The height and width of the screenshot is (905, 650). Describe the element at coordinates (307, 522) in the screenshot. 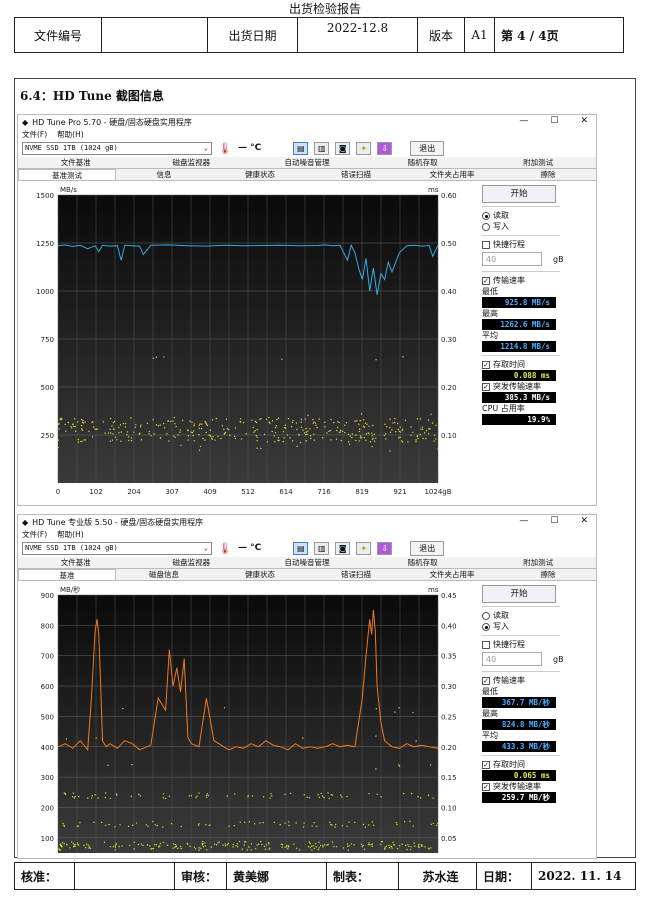

I see `window-titlebar: ◆ HD Tune 专业版 5.50 - 硬盘/固态硬盘实用程序 — ☐ ✕` at that location.